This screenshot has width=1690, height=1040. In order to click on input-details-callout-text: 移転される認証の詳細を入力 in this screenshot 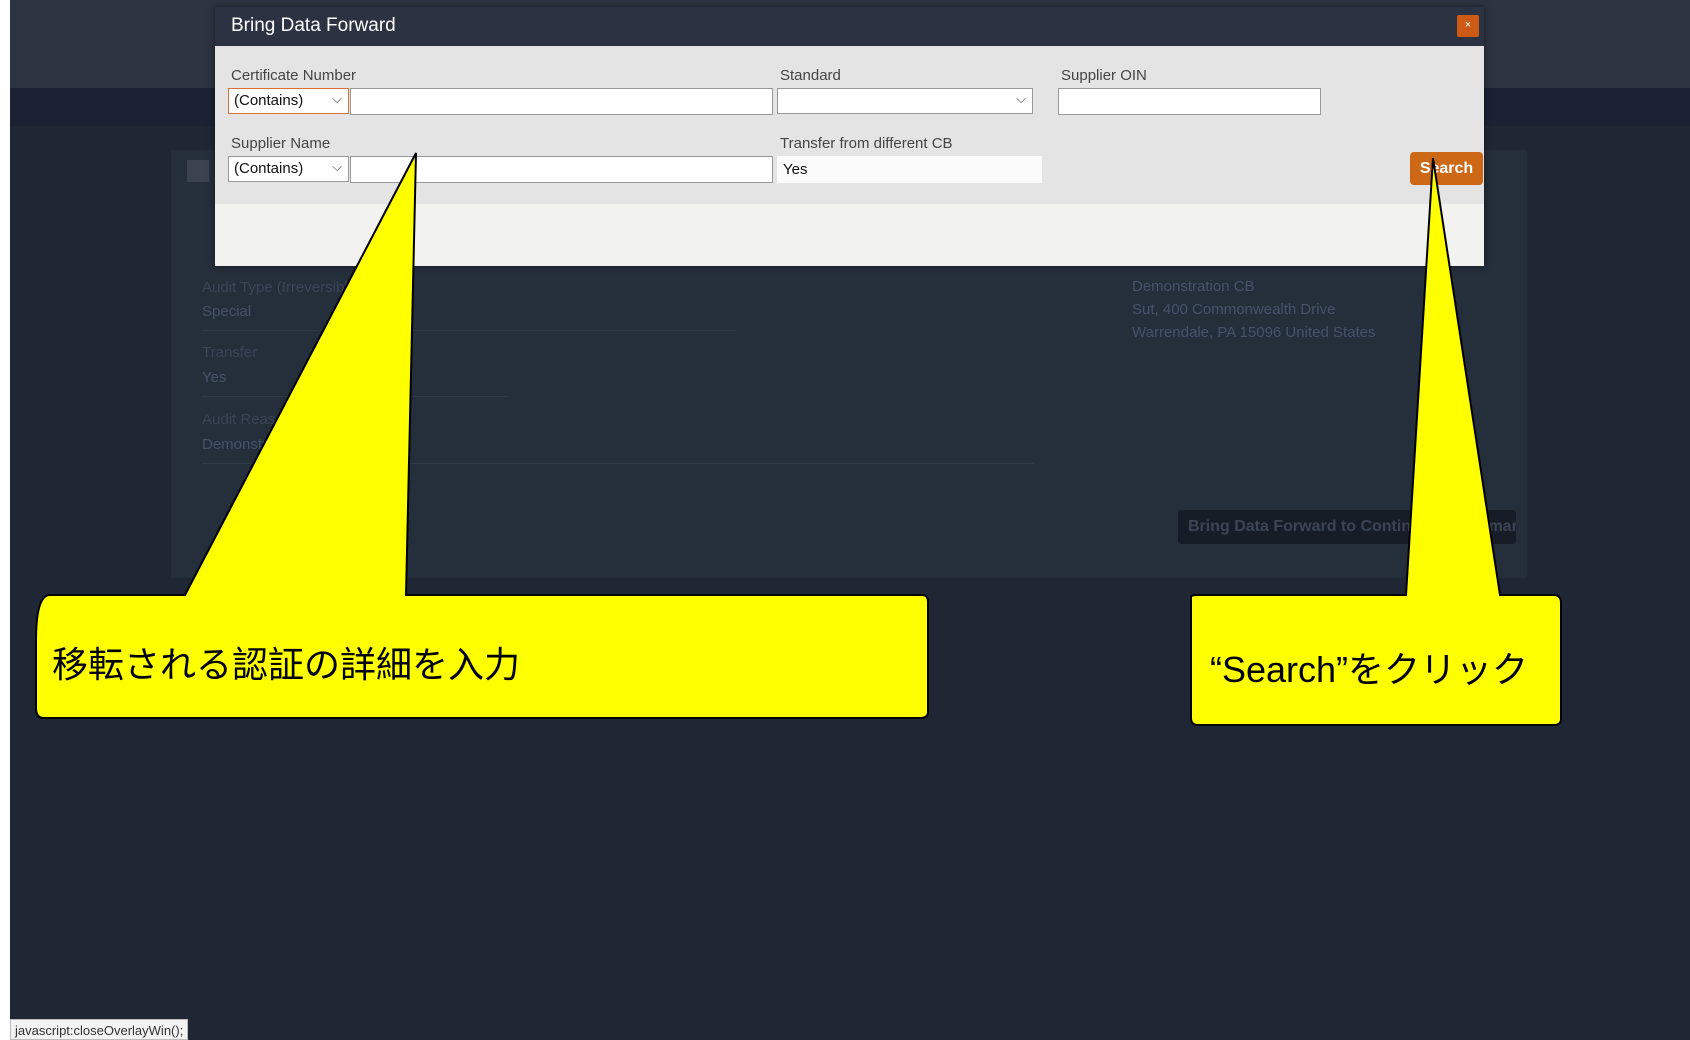, I will do `click(286, 664)`.